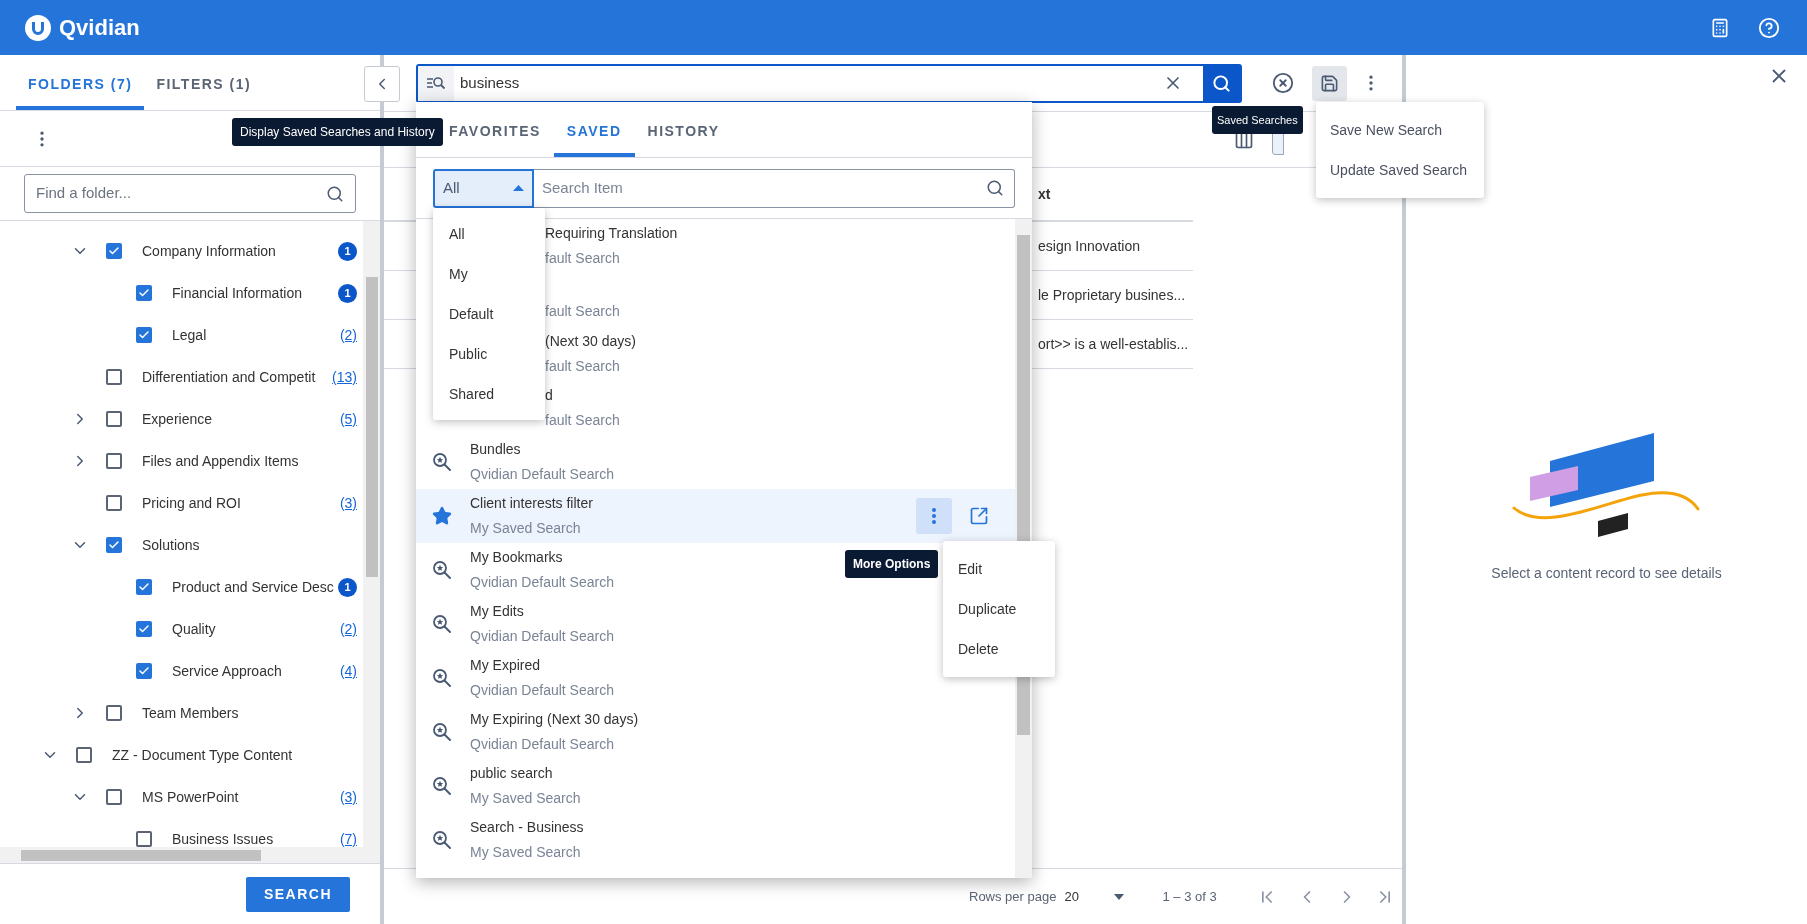 The width and height of the screenshot is (1807, 924). What do you see at coordinates (549, 395) in the screenshot?
I see `item-title: d` at bounding box center [549, 395].